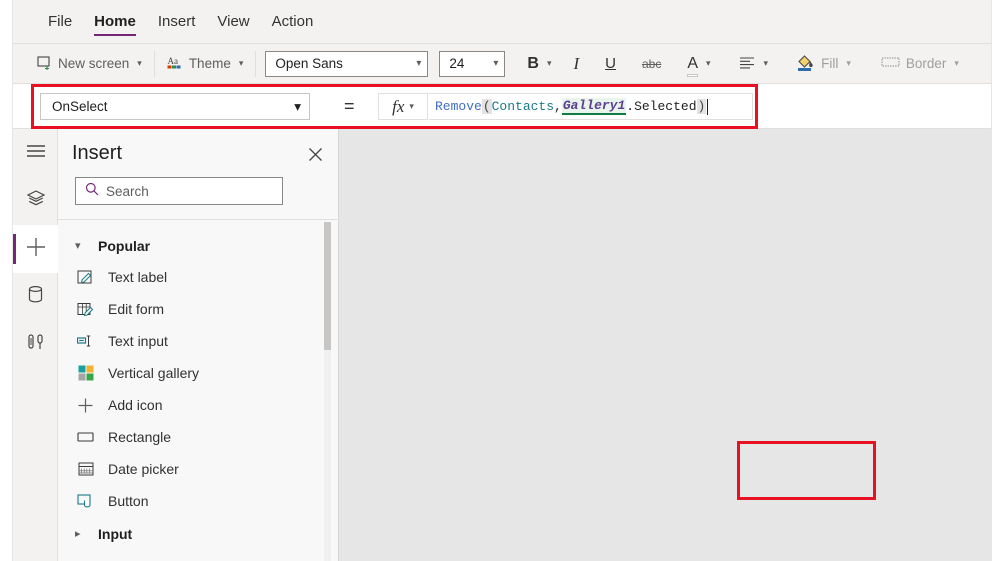  I want to click on media-icon, so click(36, 345).